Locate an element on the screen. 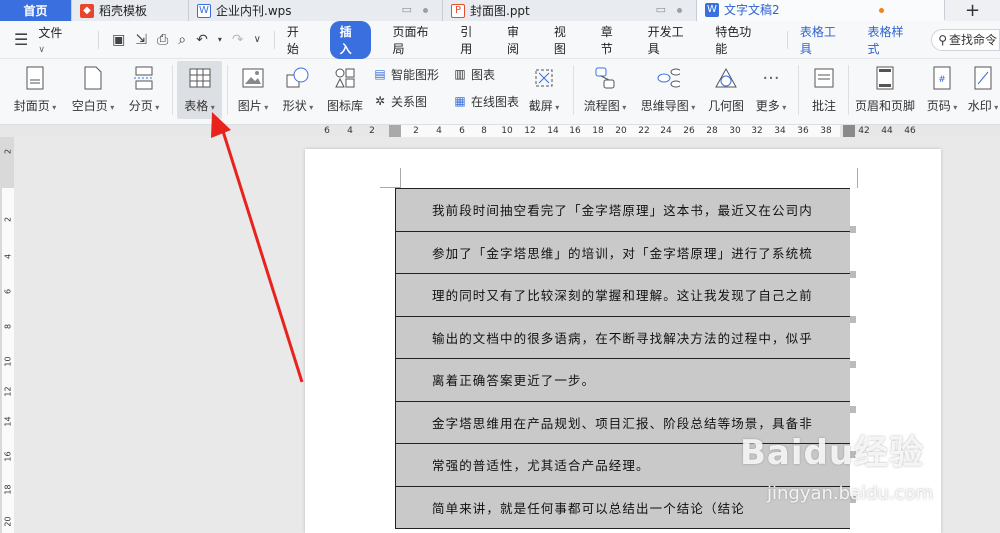  watermark-button: 水印 is located at coordinates (983, 90).